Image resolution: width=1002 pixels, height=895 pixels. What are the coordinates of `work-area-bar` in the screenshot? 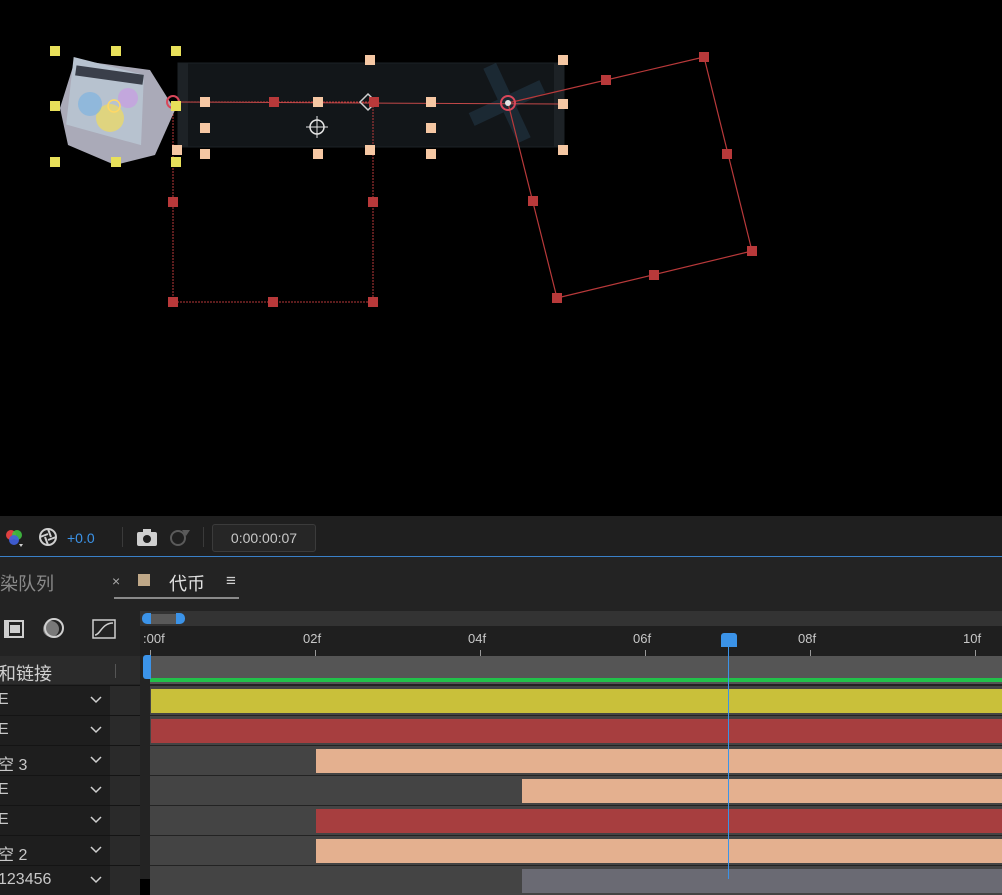 It's located at (576, 670).